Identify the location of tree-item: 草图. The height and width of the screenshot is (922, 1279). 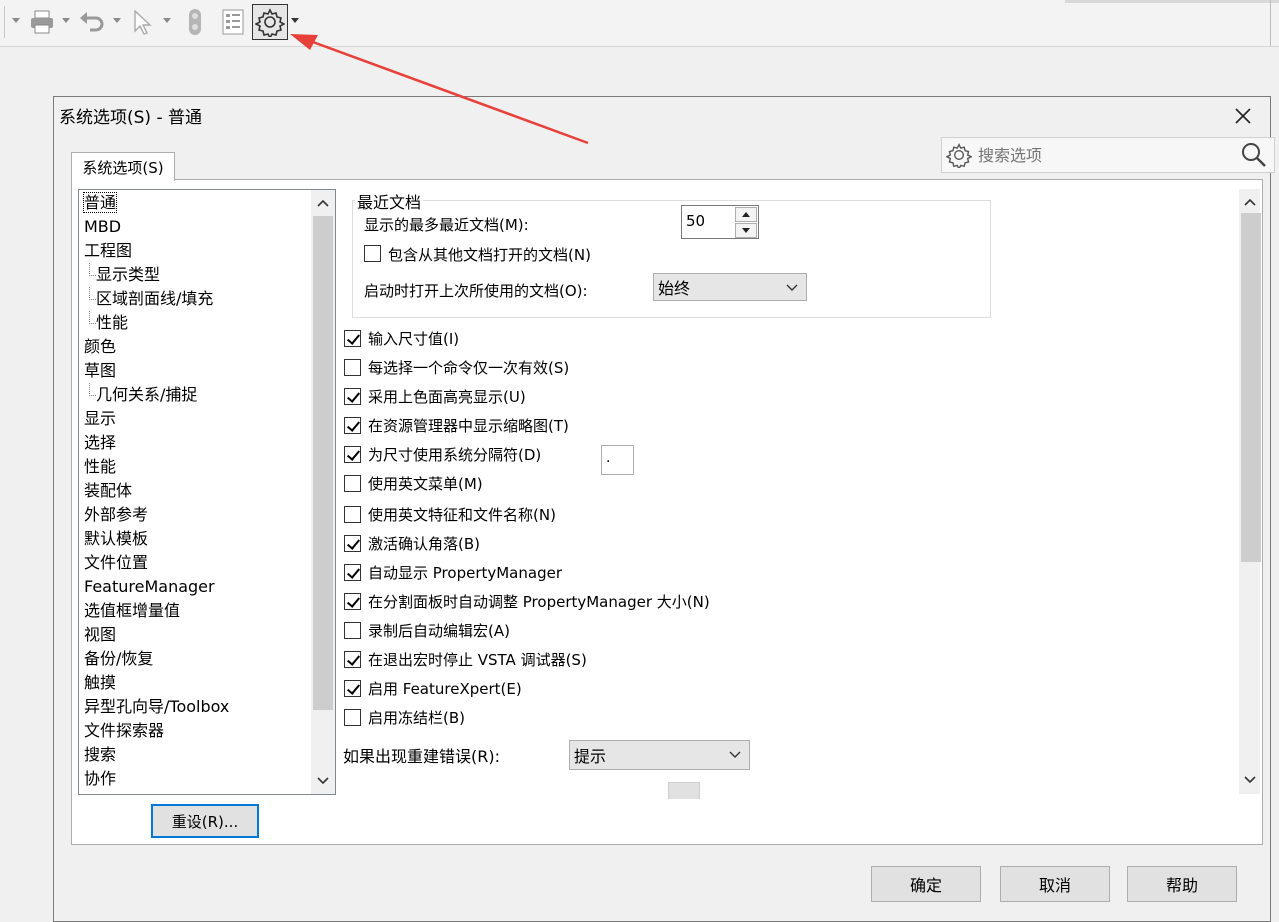
(196, 371).